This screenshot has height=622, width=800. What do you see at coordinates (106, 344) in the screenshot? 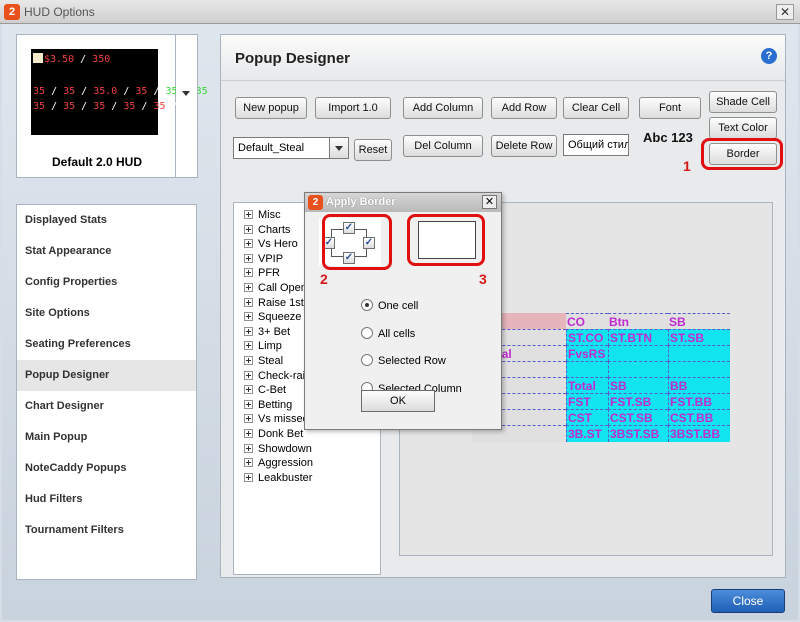
I see `sidebar-item-seating-preferences: Seating Preferences` at bounding box center [106, 344].